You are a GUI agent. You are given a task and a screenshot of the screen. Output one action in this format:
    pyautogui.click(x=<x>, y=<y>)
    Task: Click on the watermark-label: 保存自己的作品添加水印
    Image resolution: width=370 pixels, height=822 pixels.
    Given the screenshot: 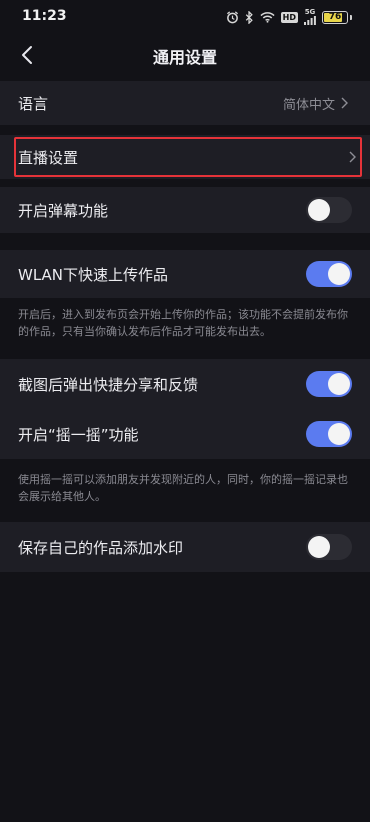 What is the action you would take?
    pyautogui.click(x=101, y=547)
    